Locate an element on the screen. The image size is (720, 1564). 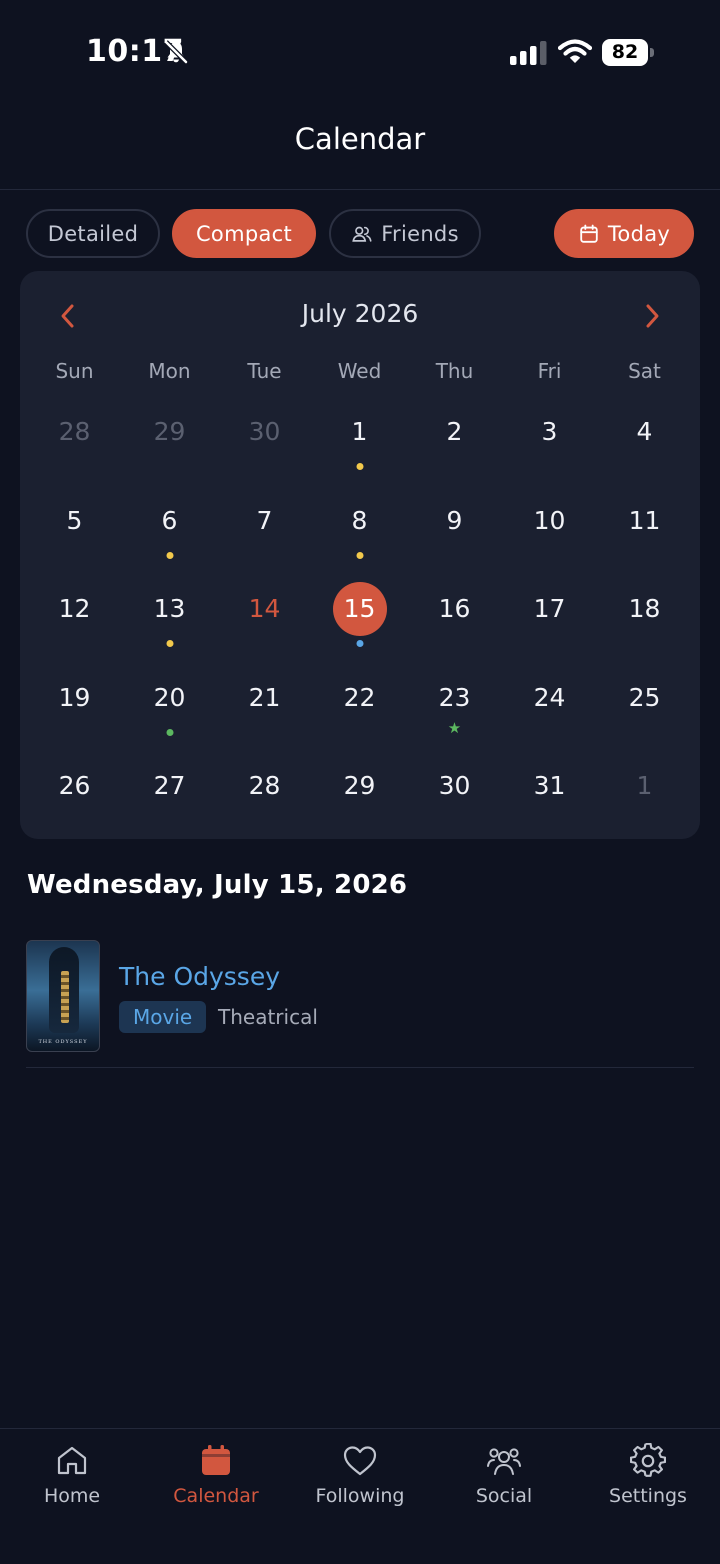
calendar-day: 5 is located at coordinates (74, 524).